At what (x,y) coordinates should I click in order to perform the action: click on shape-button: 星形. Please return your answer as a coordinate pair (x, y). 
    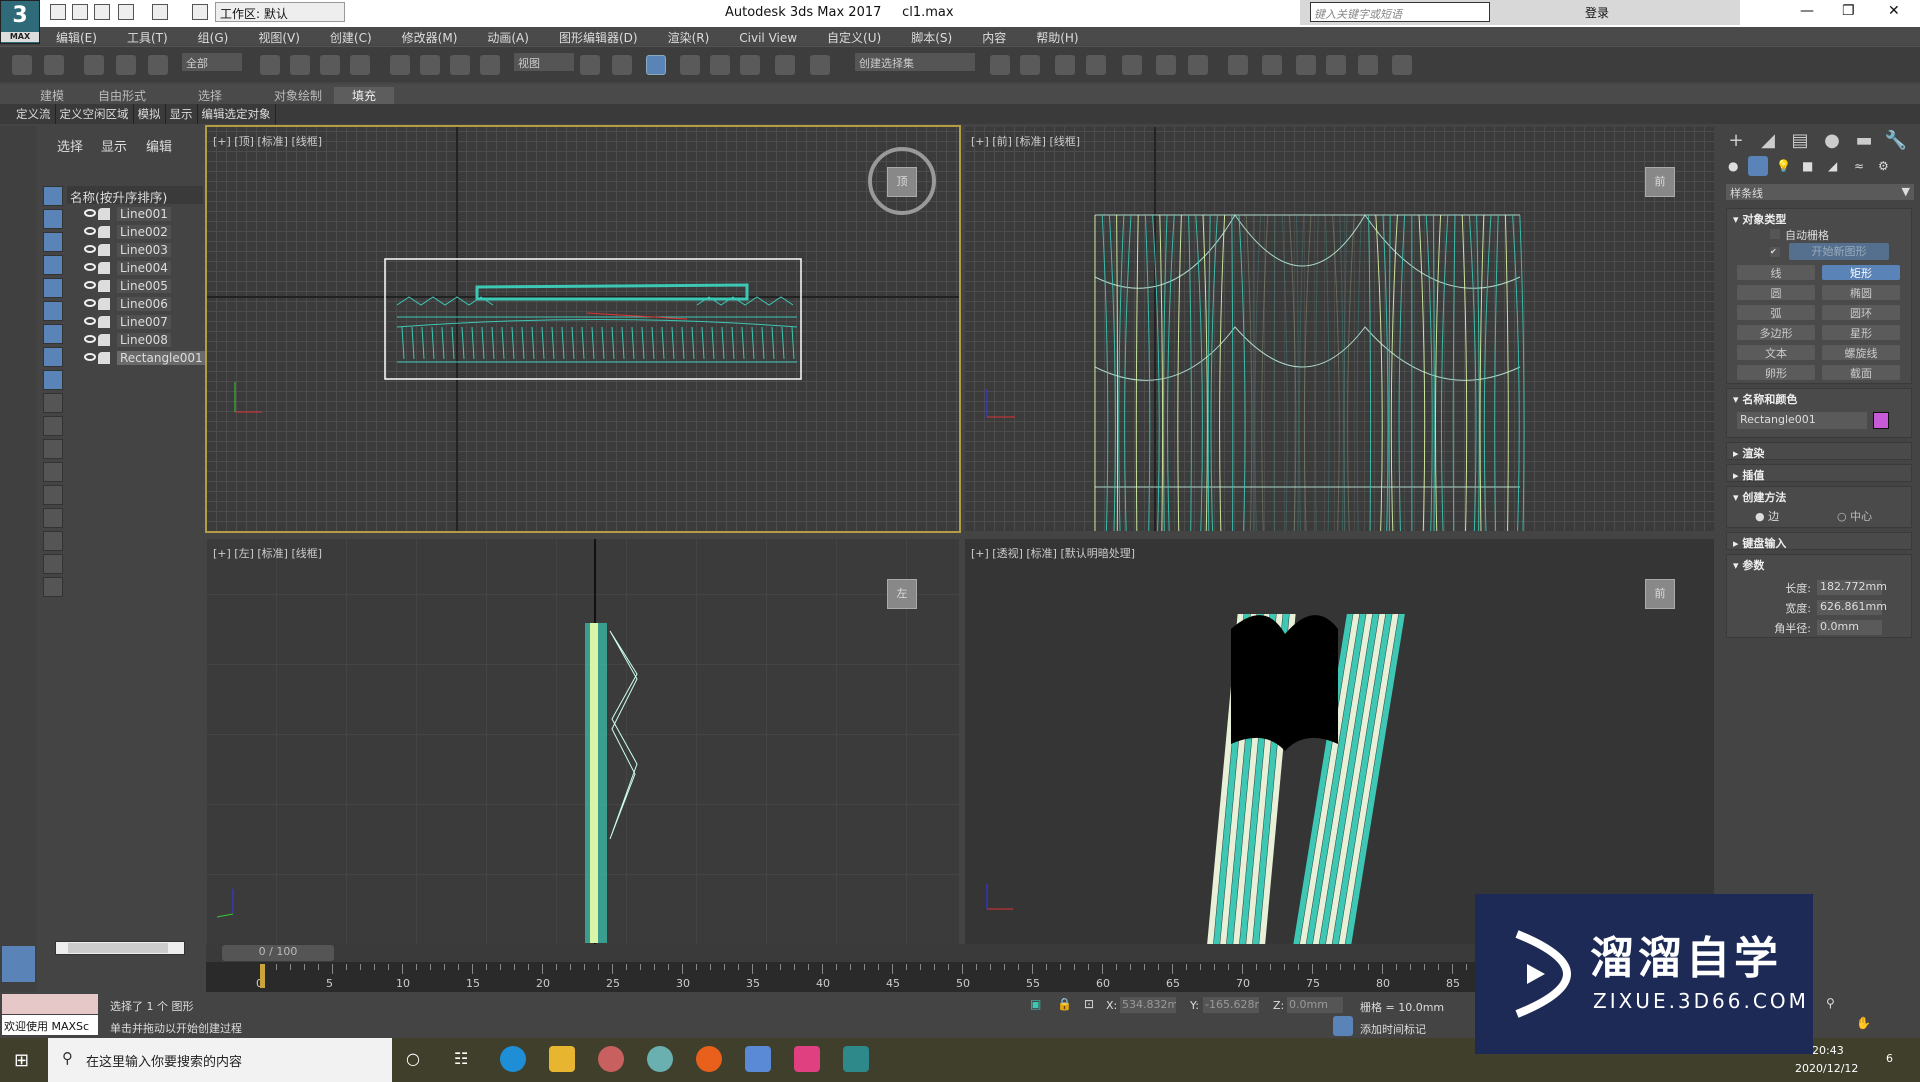
    Looking at the image, I should click on (1861, 332).